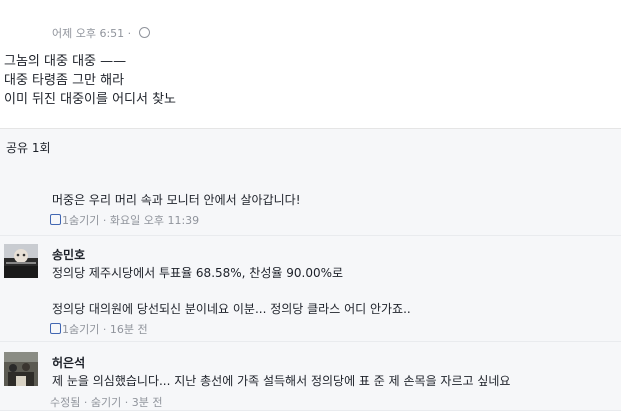 The height and width of the screenshot is (411, 621). Describe the element at coordinates (176, 200) in the screenshot. I see `comment-text: 머중은 우리 머리 속과 모니터 안에서 살아갑니다!` at that location.